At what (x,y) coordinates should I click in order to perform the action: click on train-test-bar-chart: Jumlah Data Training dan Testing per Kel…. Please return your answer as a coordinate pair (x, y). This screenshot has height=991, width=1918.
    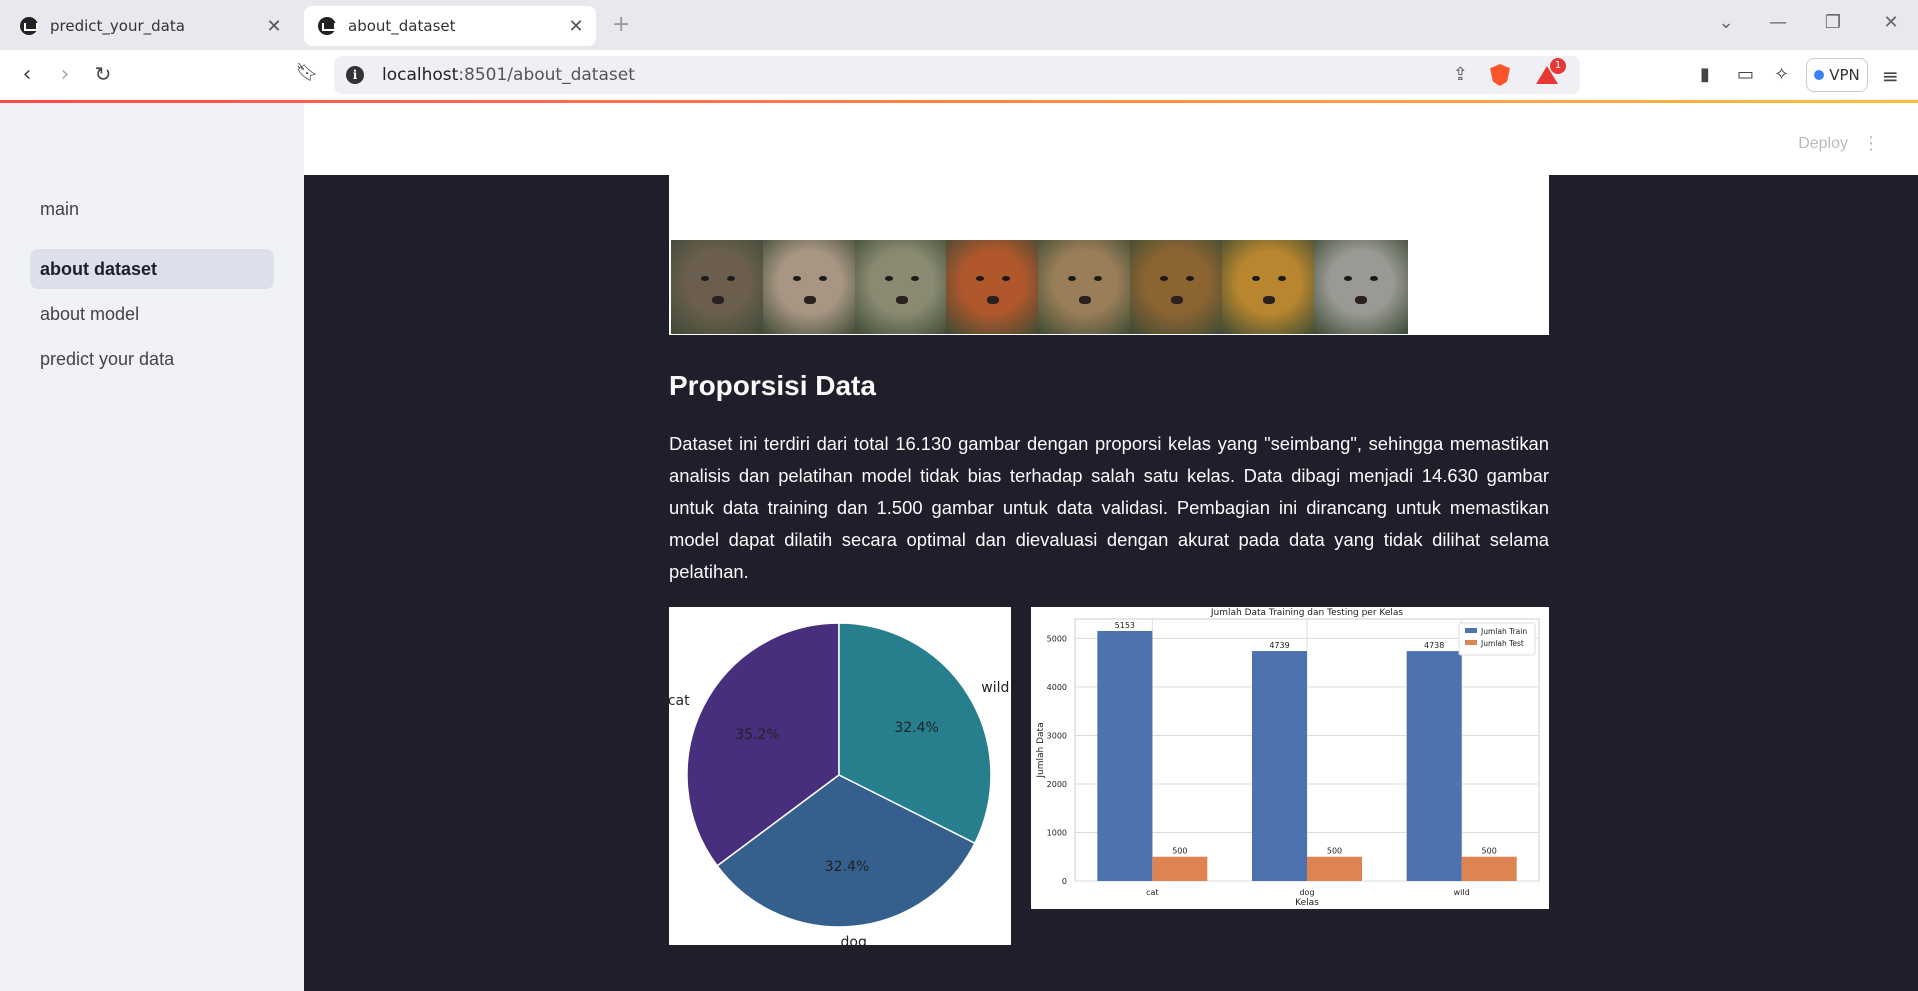
    Looking at the image, I should click on (1290, 758).